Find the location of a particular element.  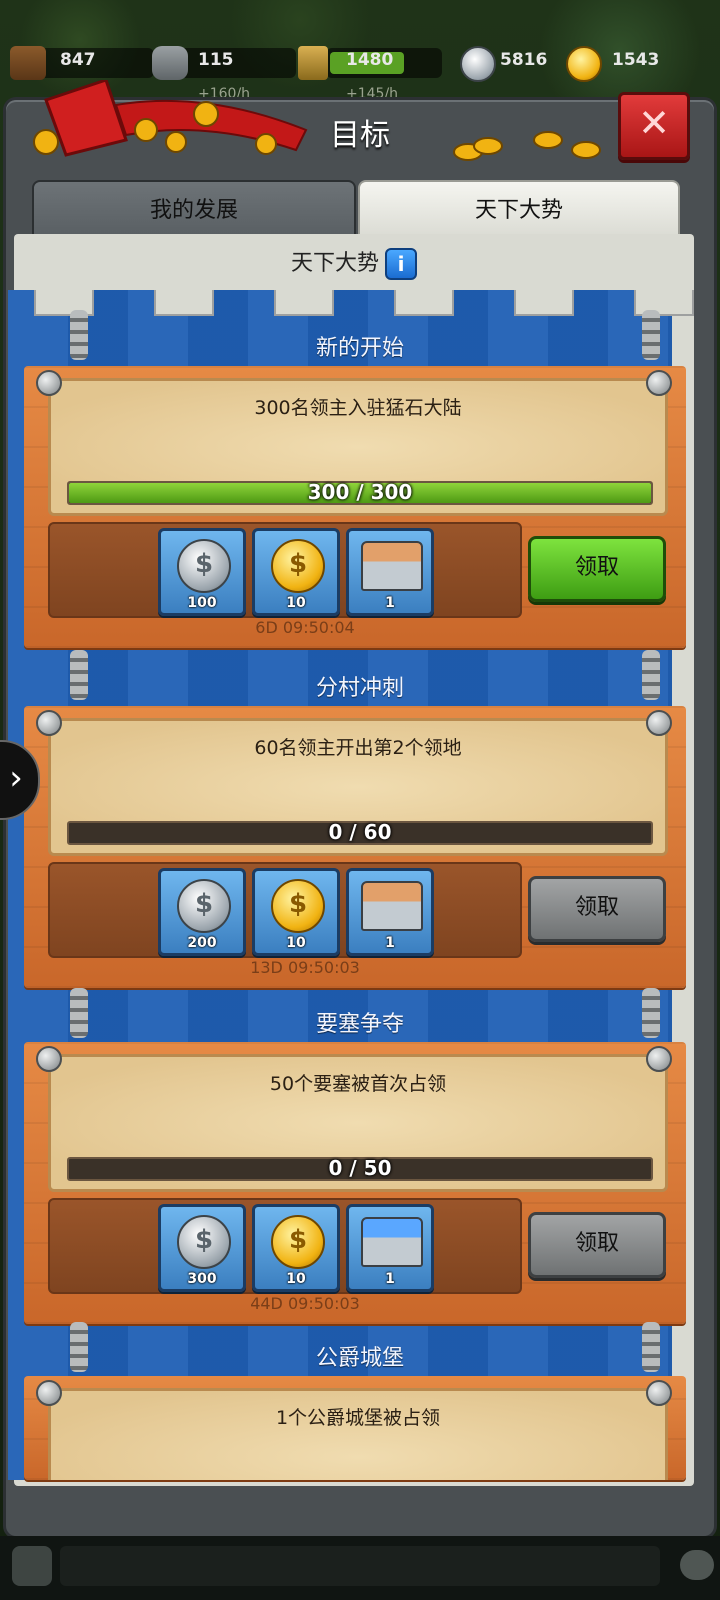

resource-gold-value: 1543 is located at coordinates (636, 60).